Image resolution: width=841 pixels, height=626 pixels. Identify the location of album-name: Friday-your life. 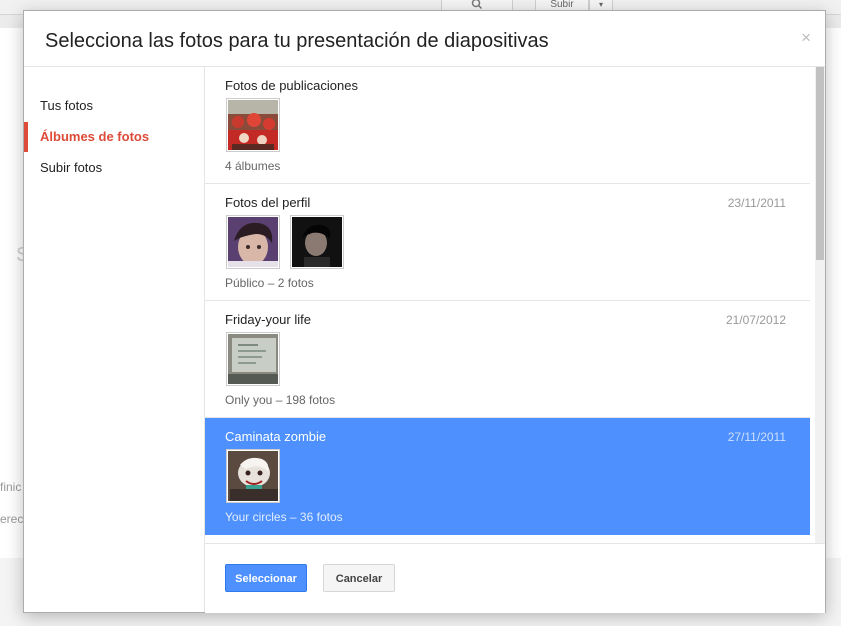
(268, 319).